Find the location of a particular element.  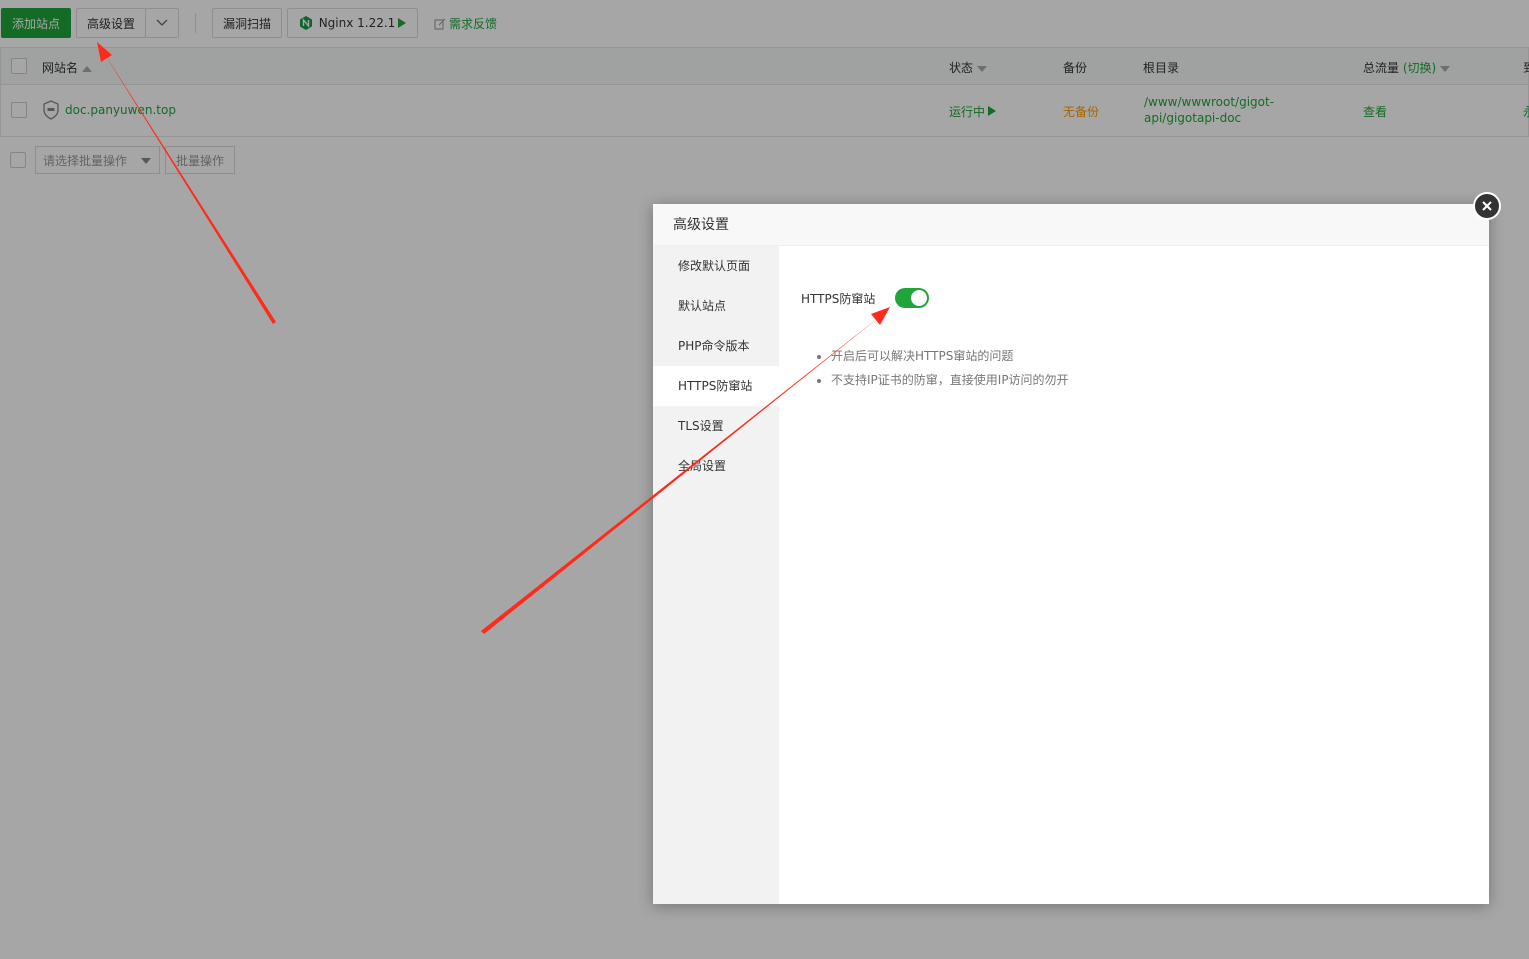

sidebar-item-global: 全局设置 is located at coordinates (716, 466).